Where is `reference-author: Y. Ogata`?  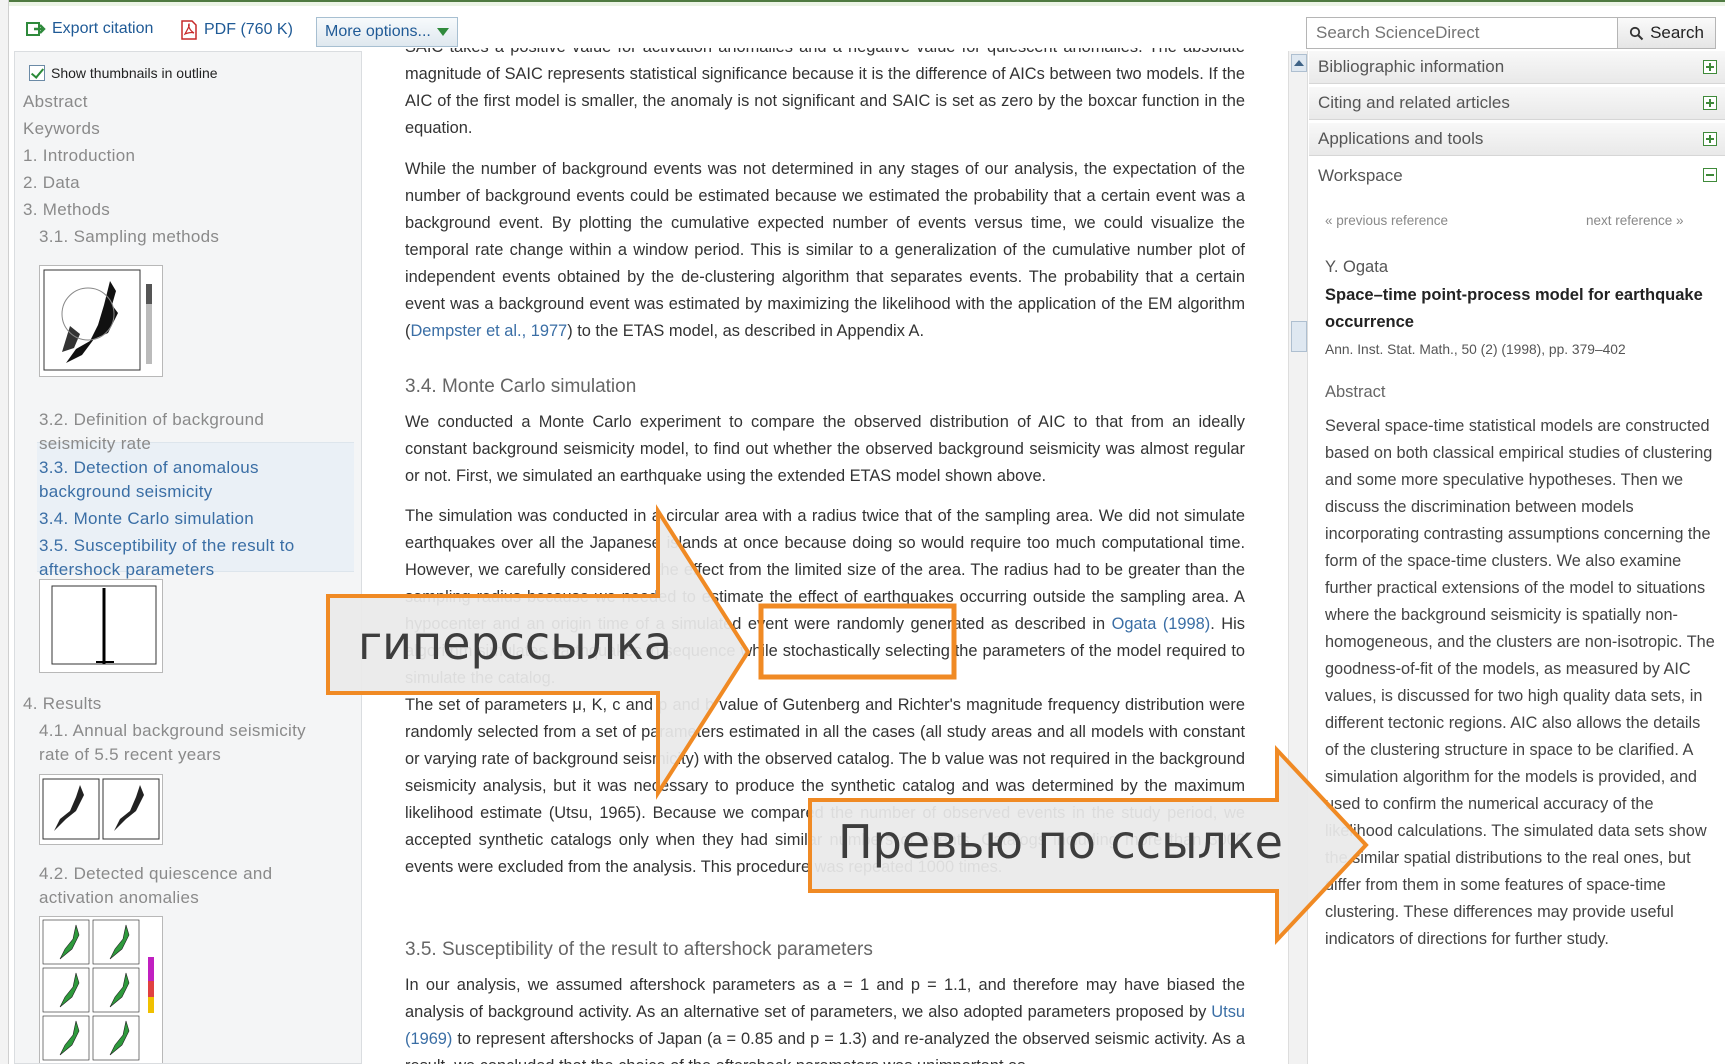 reference-author: Y. Ogata is located at coordinates (1356, 267).